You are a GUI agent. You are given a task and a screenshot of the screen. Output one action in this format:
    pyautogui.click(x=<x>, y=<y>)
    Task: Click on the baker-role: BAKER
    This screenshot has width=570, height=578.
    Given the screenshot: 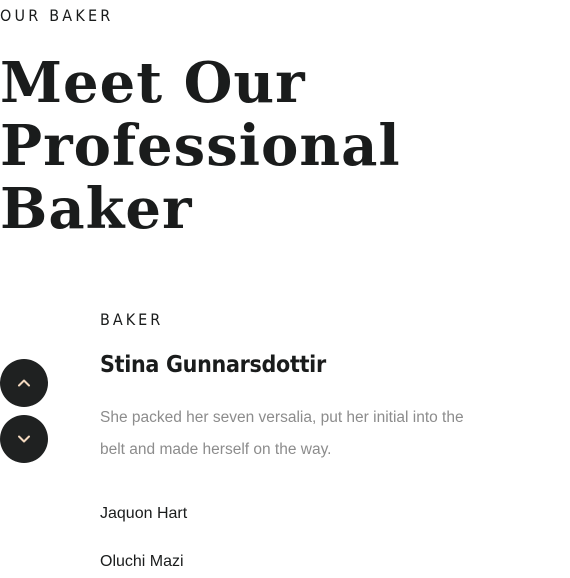 What is the action you would take?
    pyautogui.click(x=132, y=319)
    